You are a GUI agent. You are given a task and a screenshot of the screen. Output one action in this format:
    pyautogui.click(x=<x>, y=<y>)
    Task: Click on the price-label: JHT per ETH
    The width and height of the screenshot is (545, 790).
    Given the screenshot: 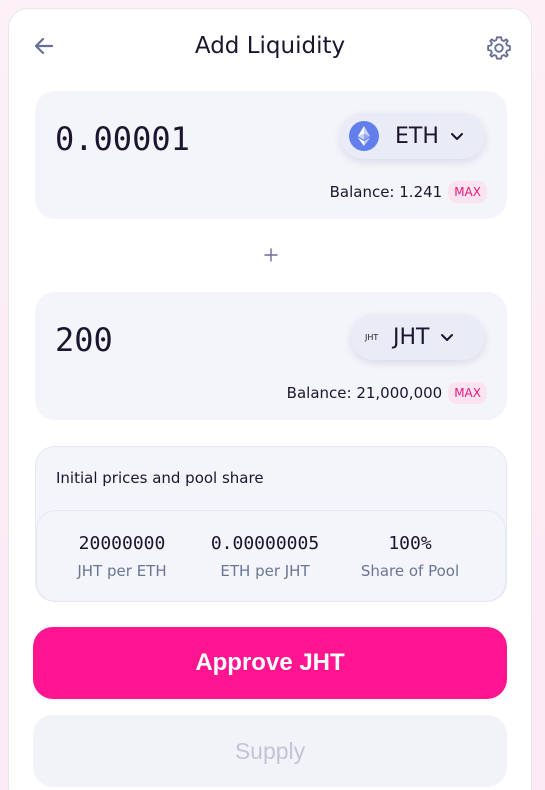 What is the action you would take?
    pyautogui.click(x=122, y=571)
    